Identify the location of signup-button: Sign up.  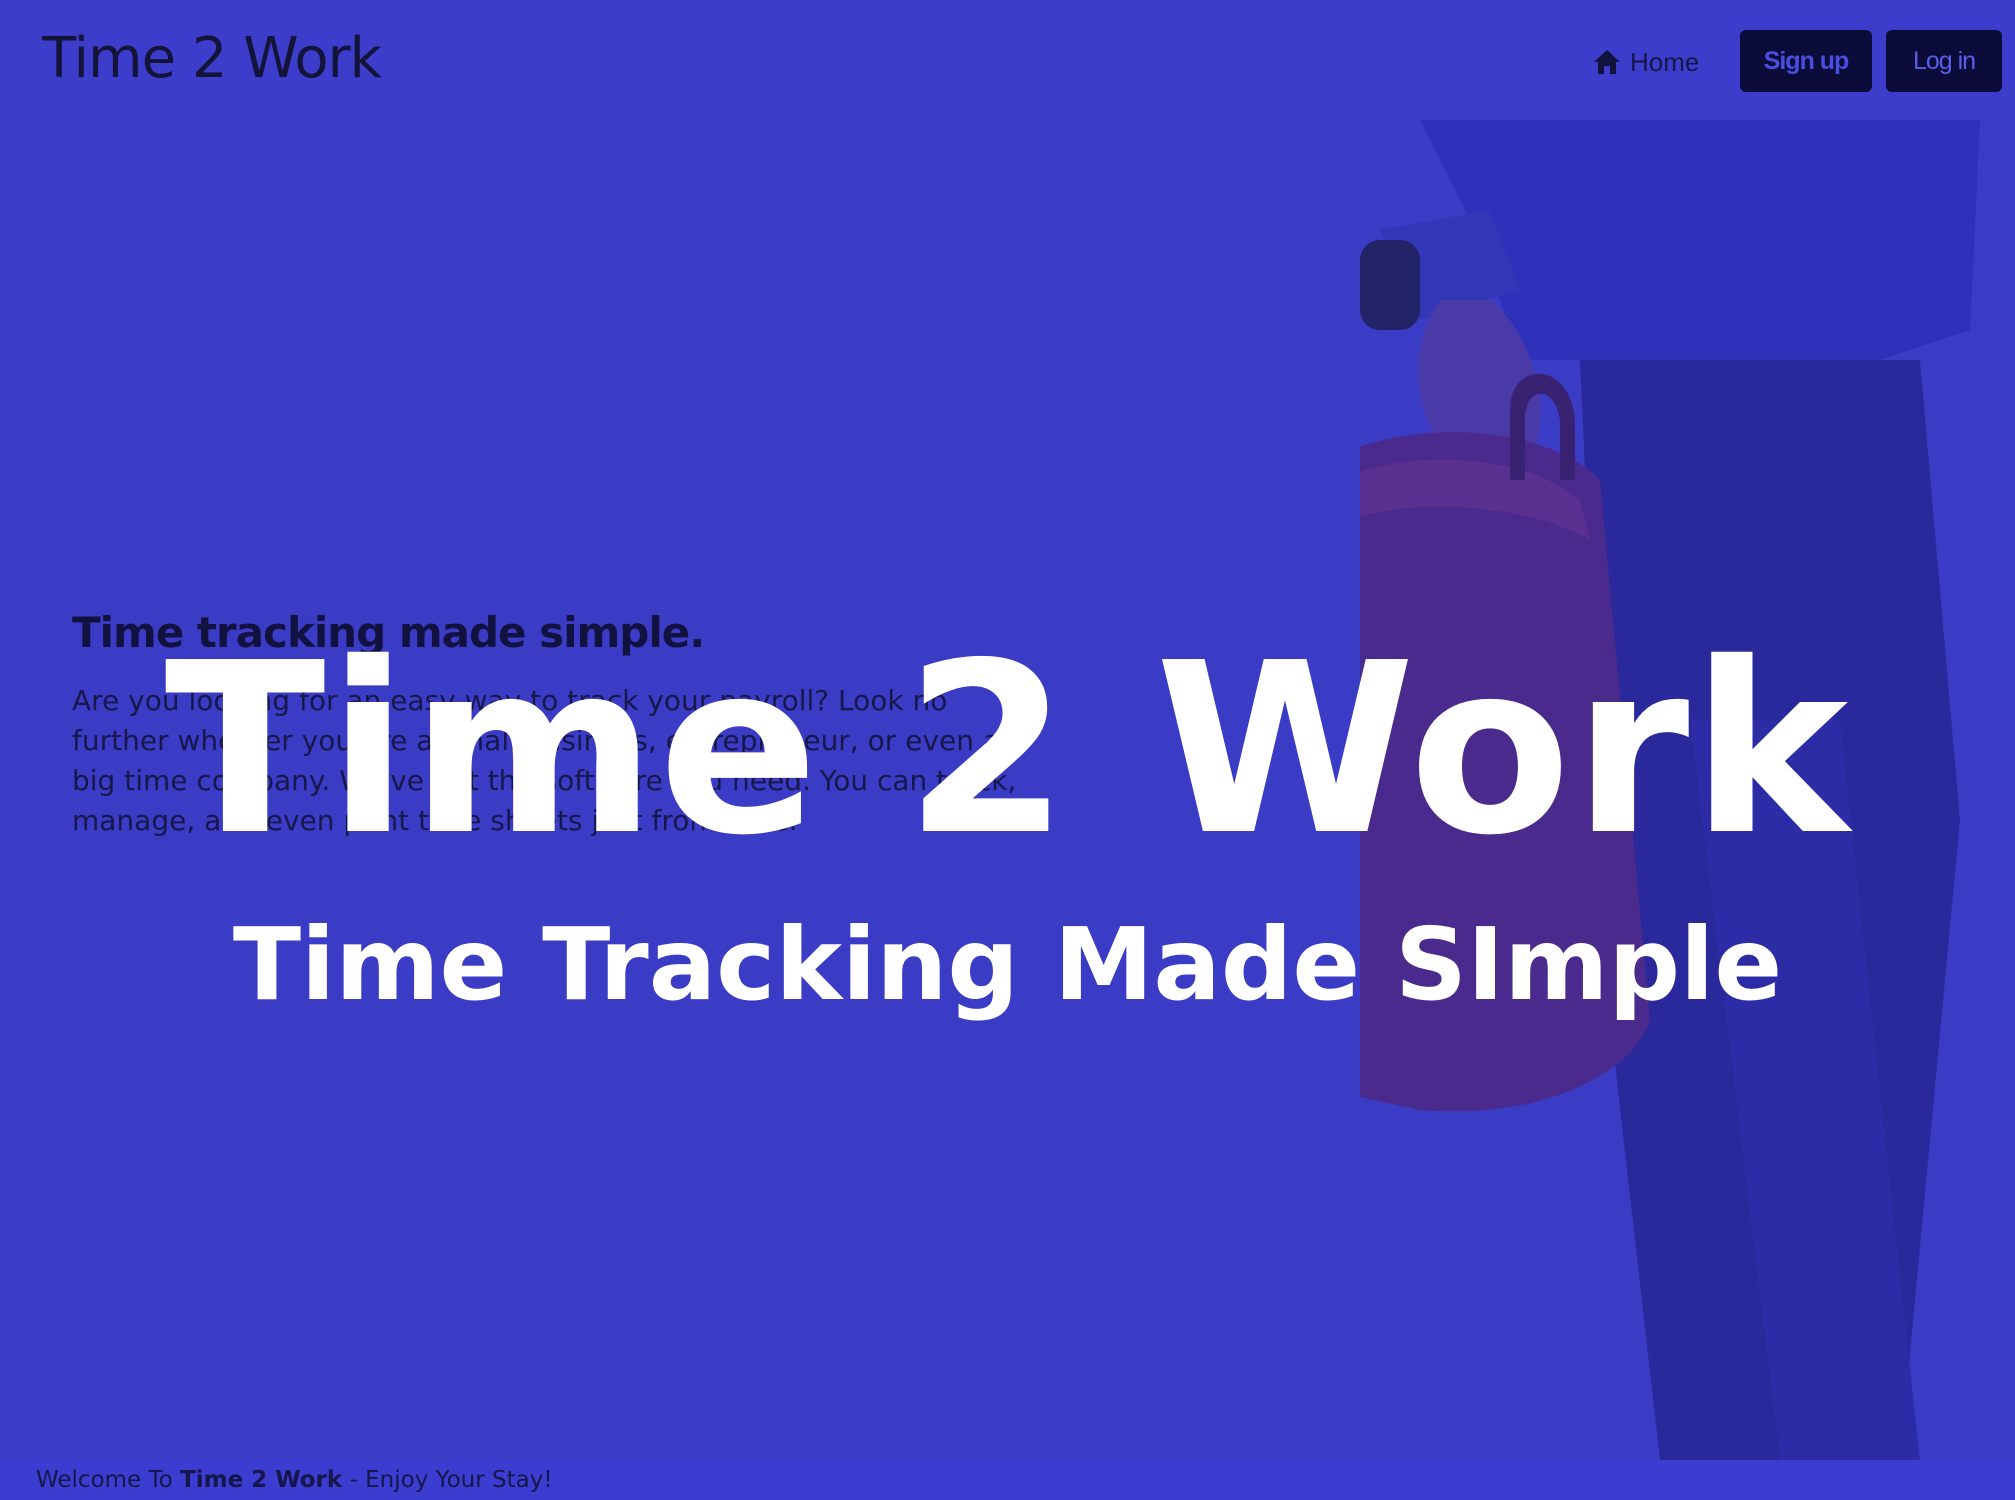
(1806, 61).